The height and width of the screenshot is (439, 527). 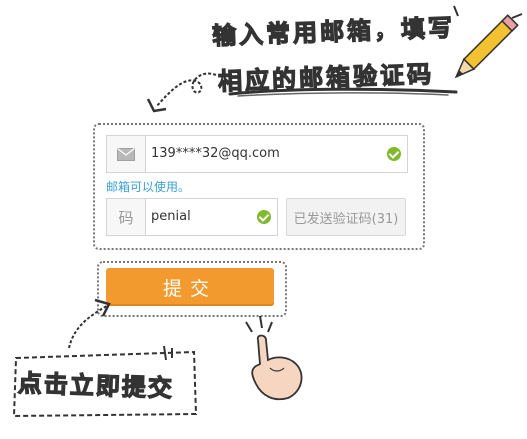 What do you see at coordinates (333, 32) in the screenshot?
I see `instruction-hint-line1: 输入常用邮箱，填写` at bounding box center [333, 32].